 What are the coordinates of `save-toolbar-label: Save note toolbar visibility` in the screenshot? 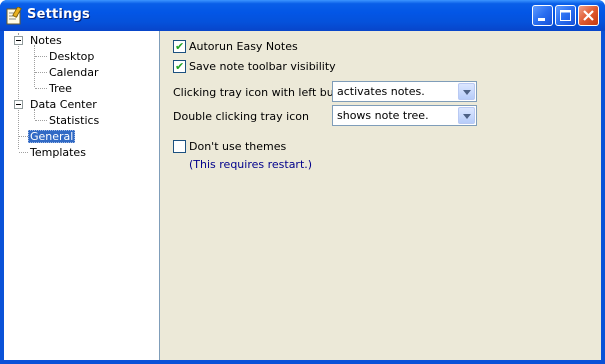 It's located at (262, 66).